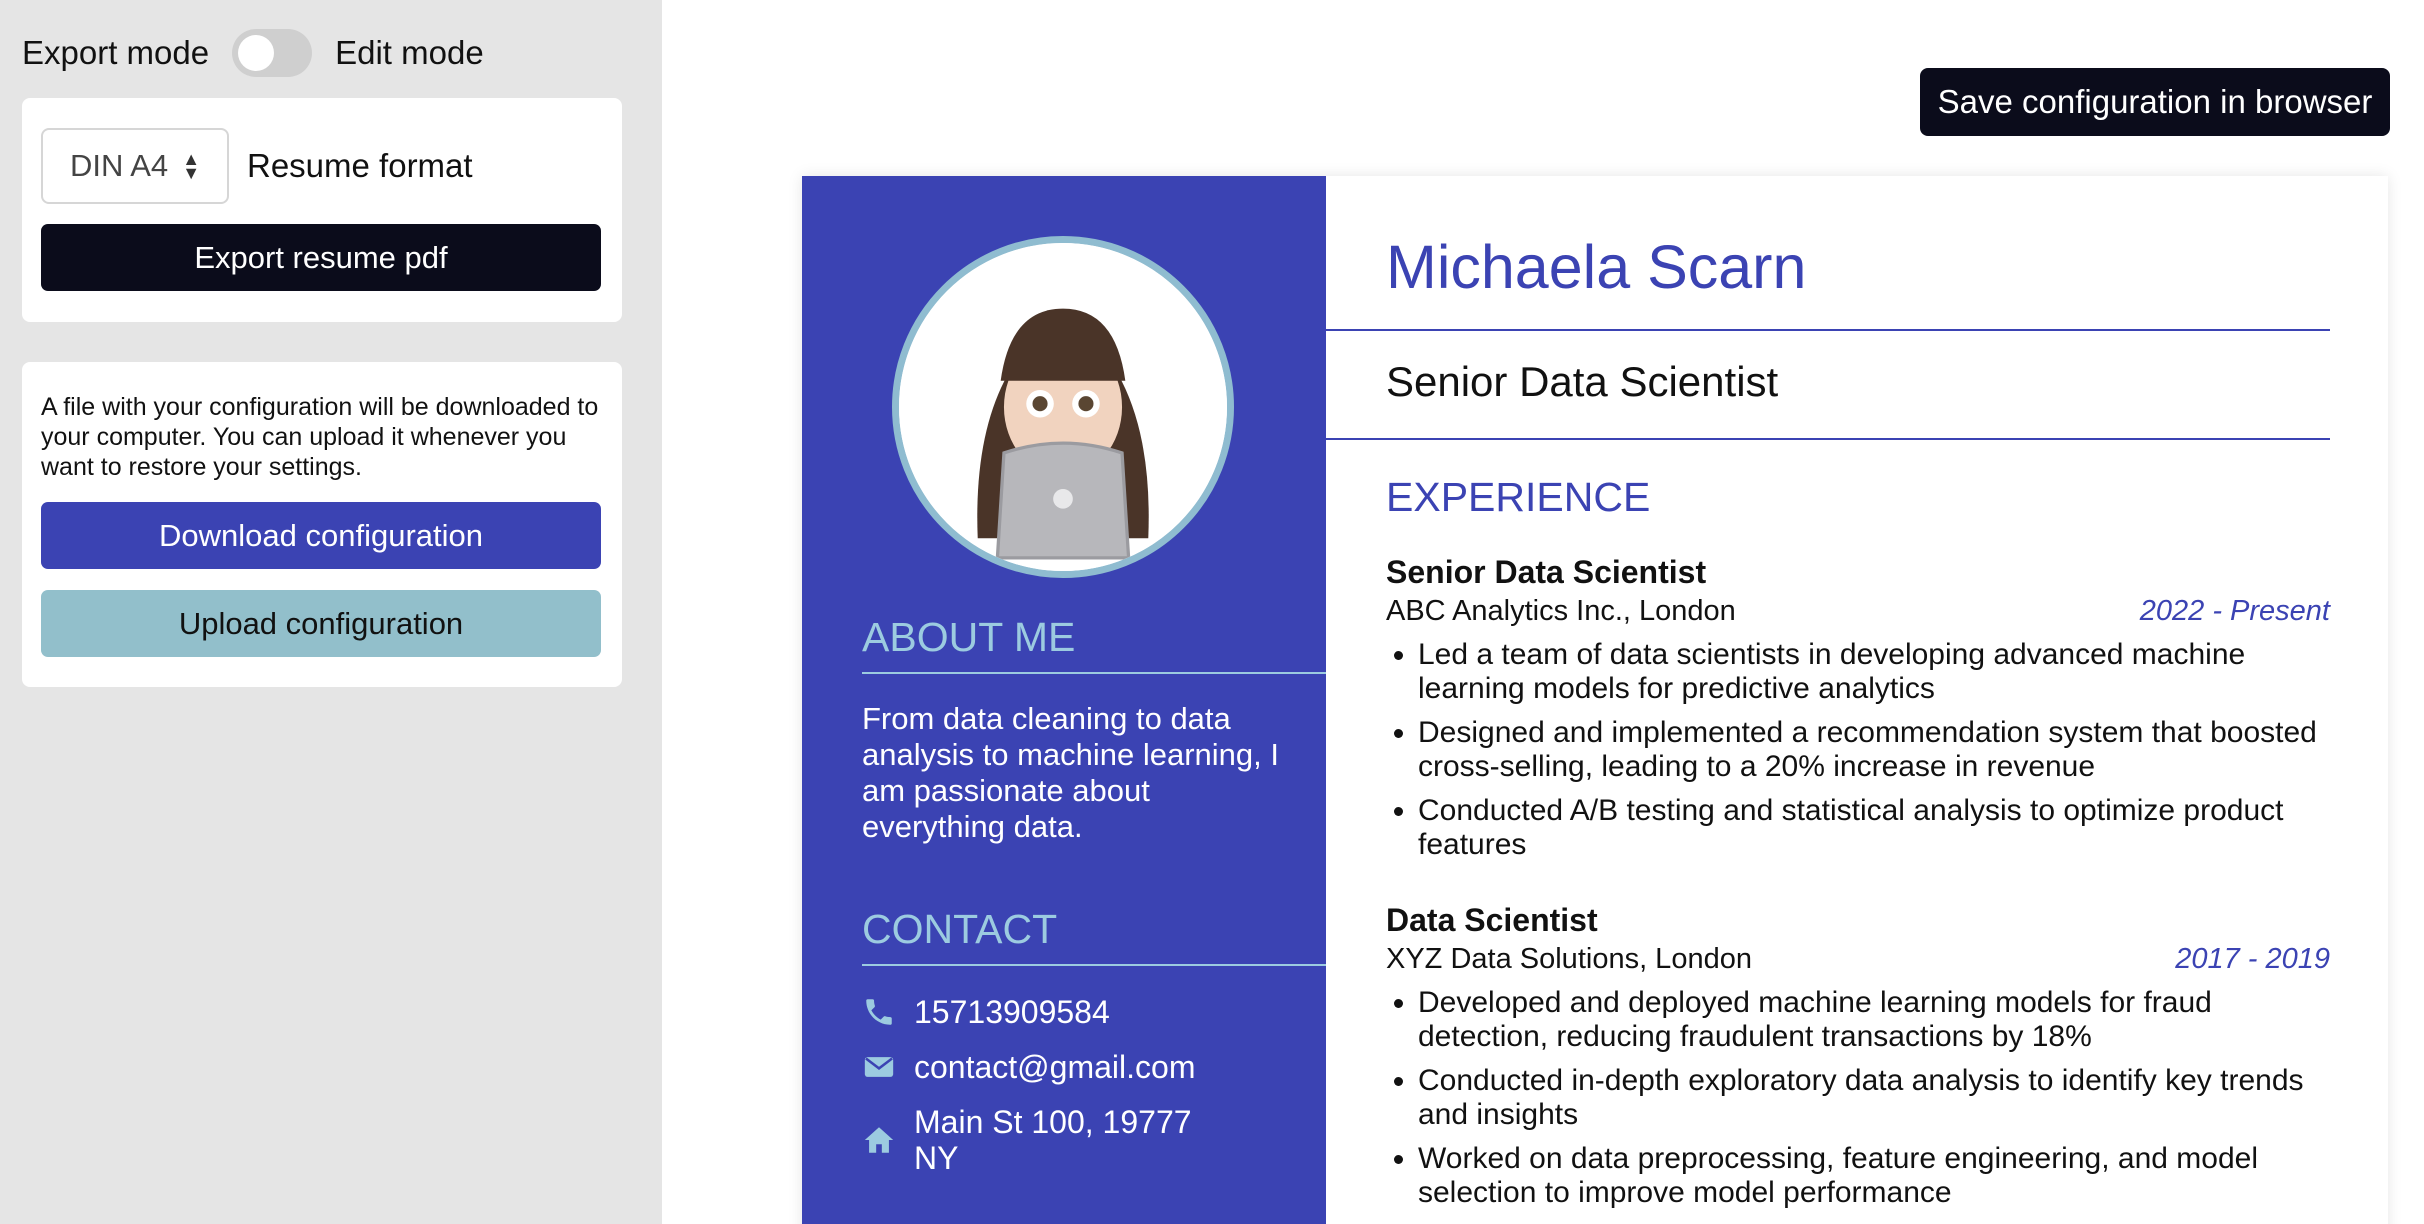 This screenshot has height=1224, width=2424. I want to click on download-configuration-button: Download configuration, so click(321, 535).